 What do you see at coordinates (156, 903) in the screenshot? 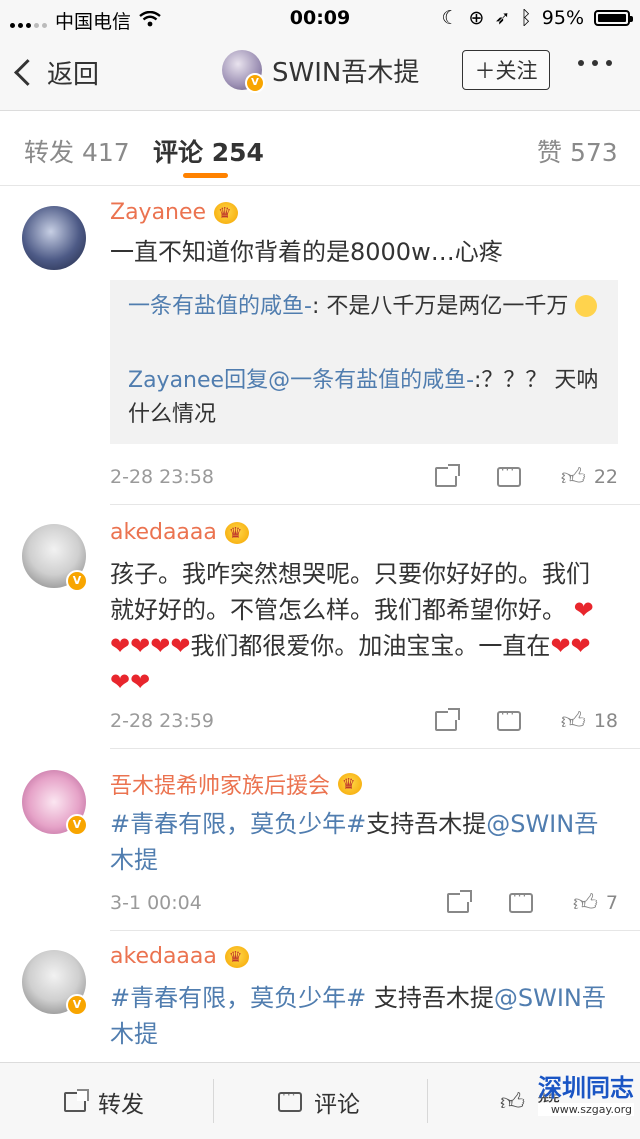
I see `comment-time: 3-1 00:04` at bounding box center [156, 903].